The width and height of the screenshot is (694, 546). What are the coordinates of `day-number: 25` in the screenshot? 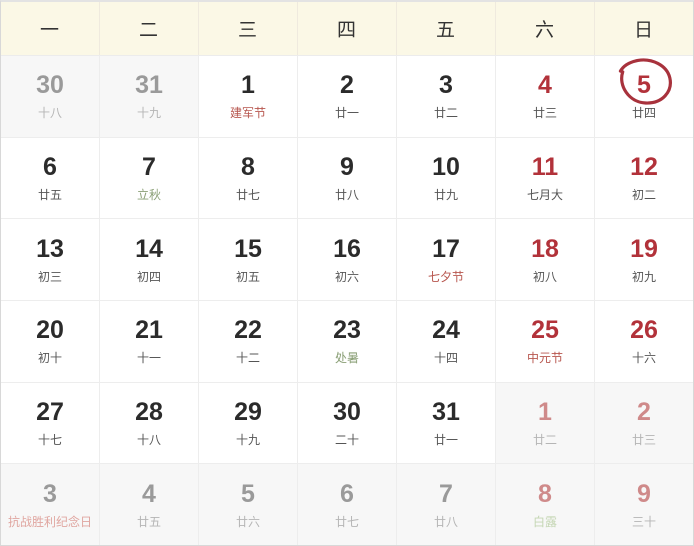 It's located at (545, 330).